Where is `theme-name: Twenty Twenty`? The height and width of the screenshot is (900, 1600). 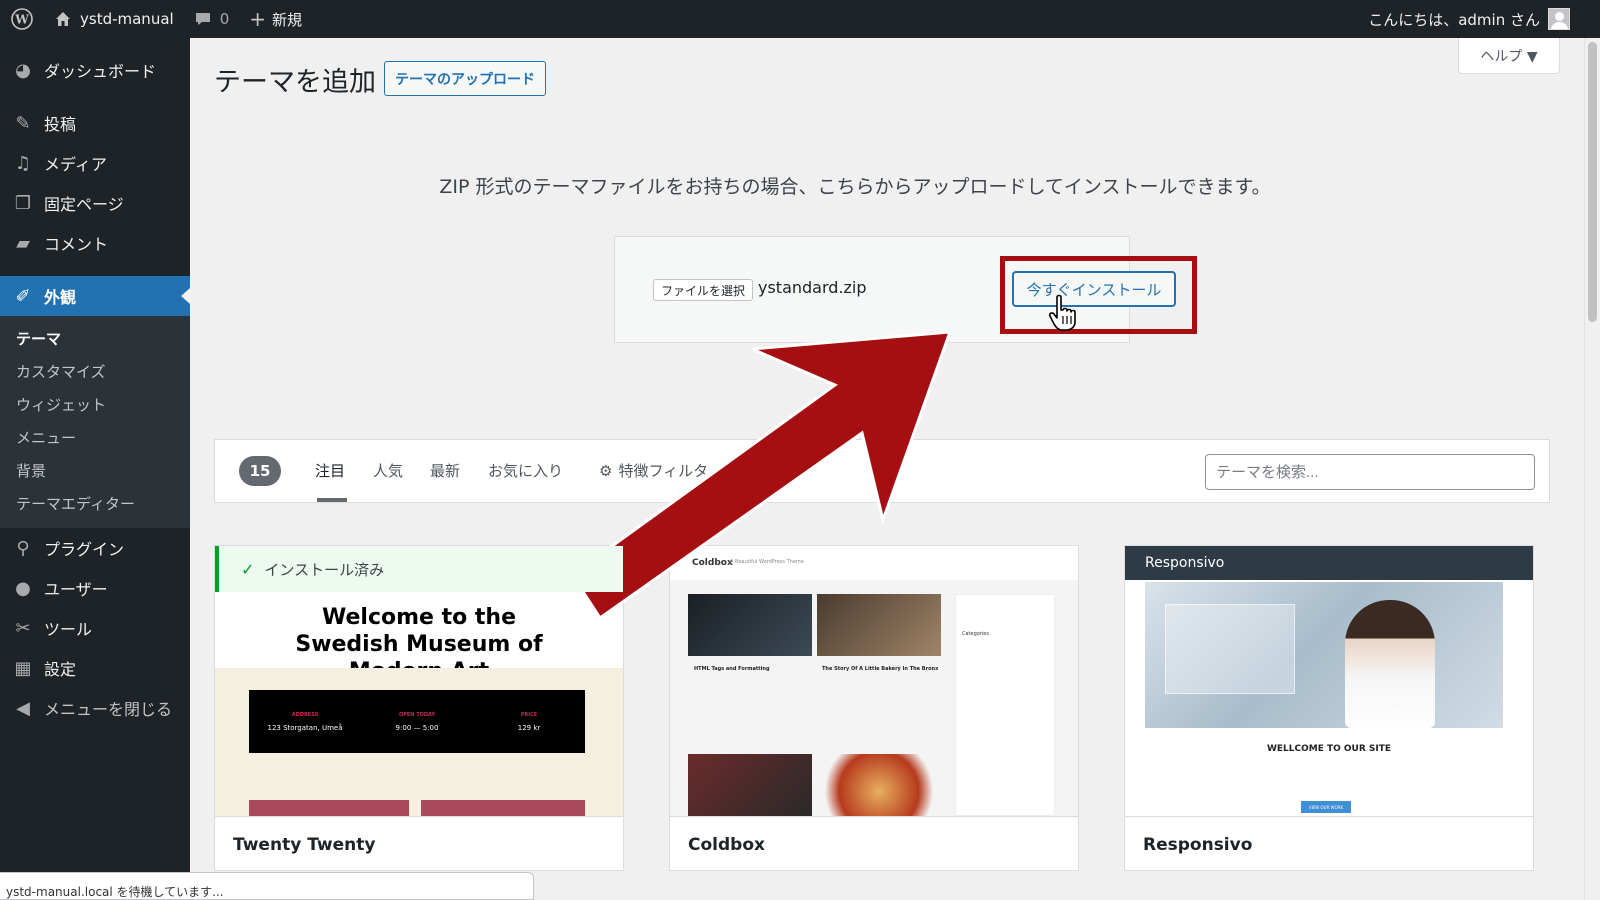
theme-name: Twenty Twenty is located at coordinates (419, 843).